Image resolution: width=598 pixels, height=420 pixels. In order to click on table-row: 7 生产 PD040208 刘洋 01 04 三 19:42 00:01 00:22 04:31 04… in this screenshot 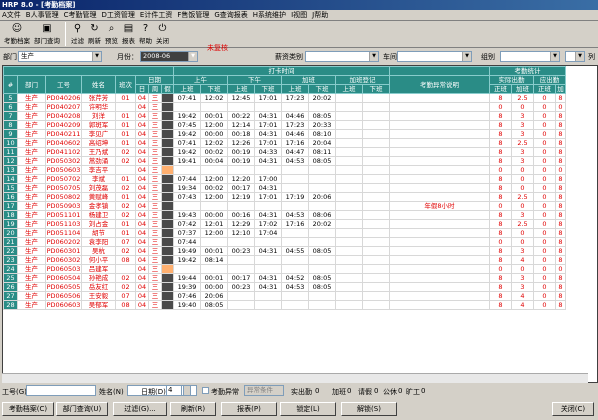, I will do `click(284, 116)`.